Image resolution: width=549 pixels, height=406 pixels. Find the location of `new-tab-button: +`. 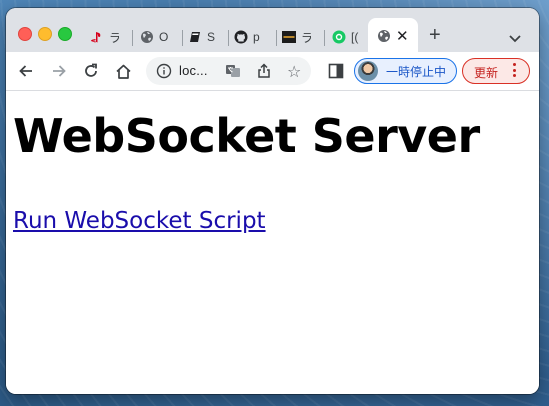

new-tab-button: + is located at coordinates (435, 35).